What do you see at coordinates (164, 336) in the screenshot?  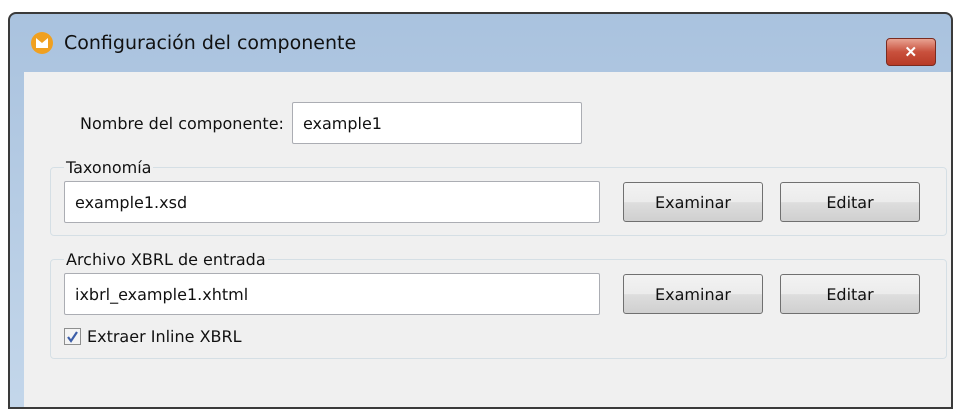 I see `checkbox-label: Extraer Inline XBRL` at bounding box center [164, 336].